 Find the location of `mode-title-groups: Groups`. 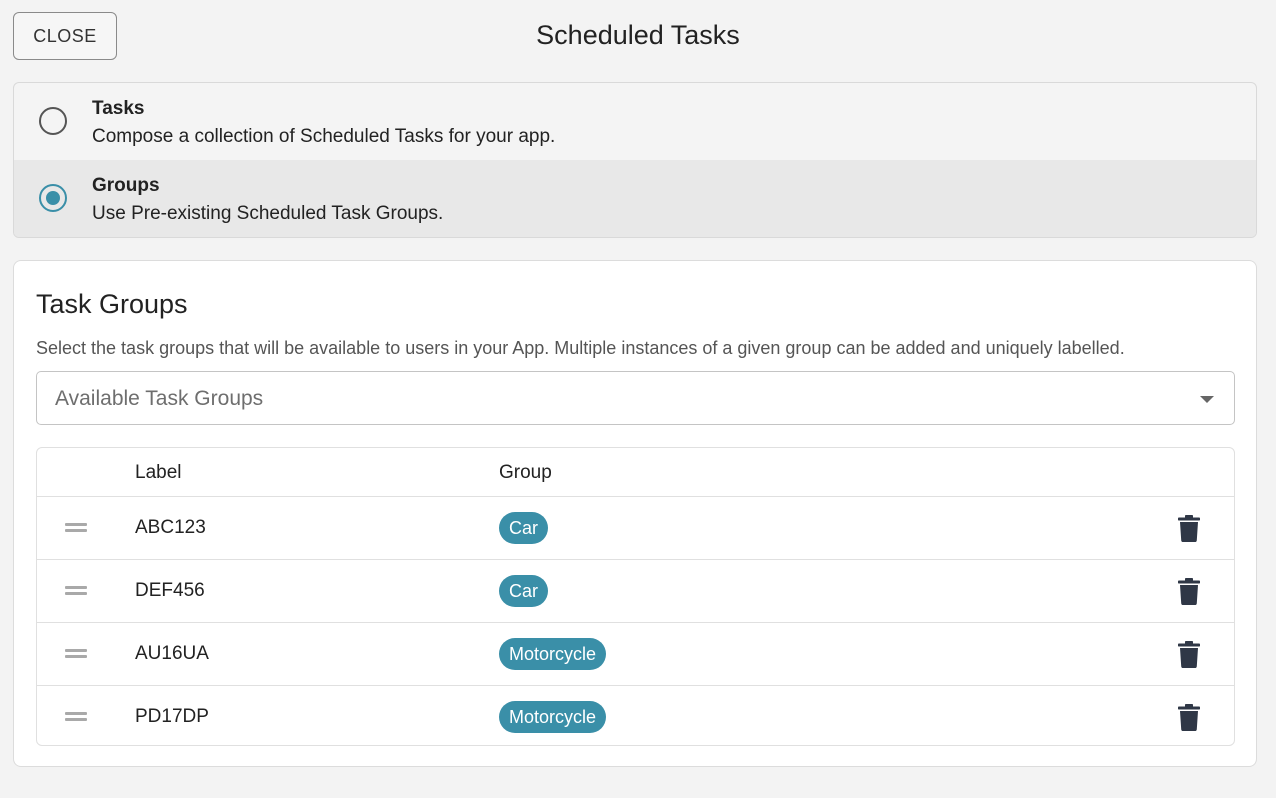

mode-title-groups: Groups is located at coordinates (126, 185).